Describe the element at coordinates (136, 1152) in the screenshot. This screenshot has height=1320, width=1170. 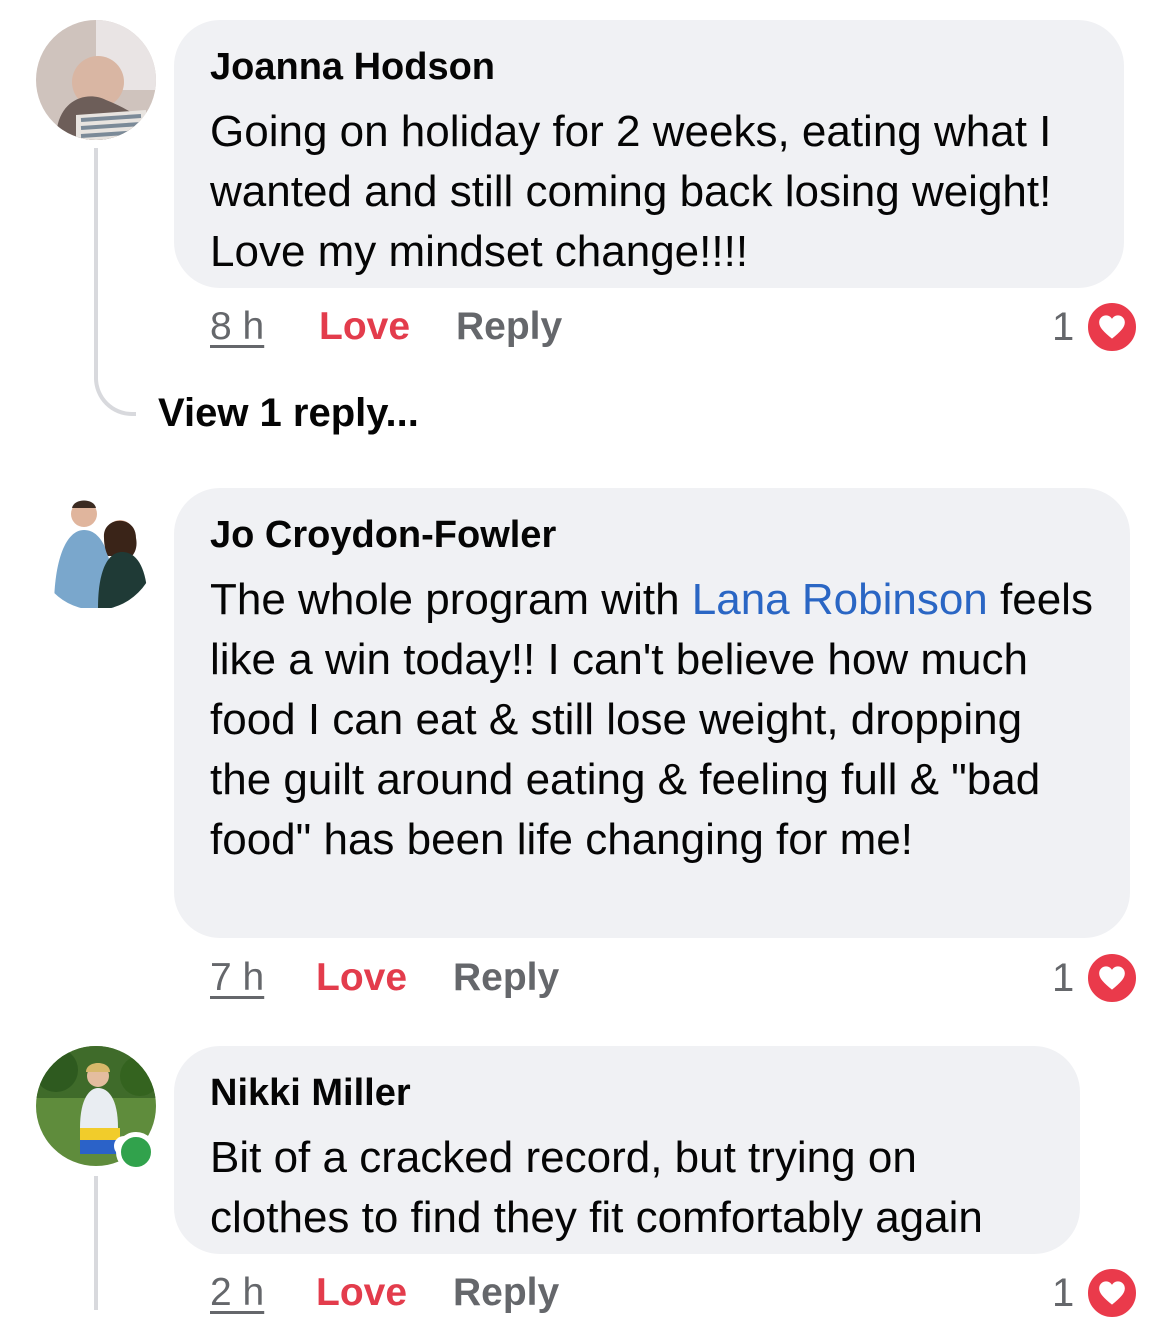
I see `online-status-indicator` at that location.